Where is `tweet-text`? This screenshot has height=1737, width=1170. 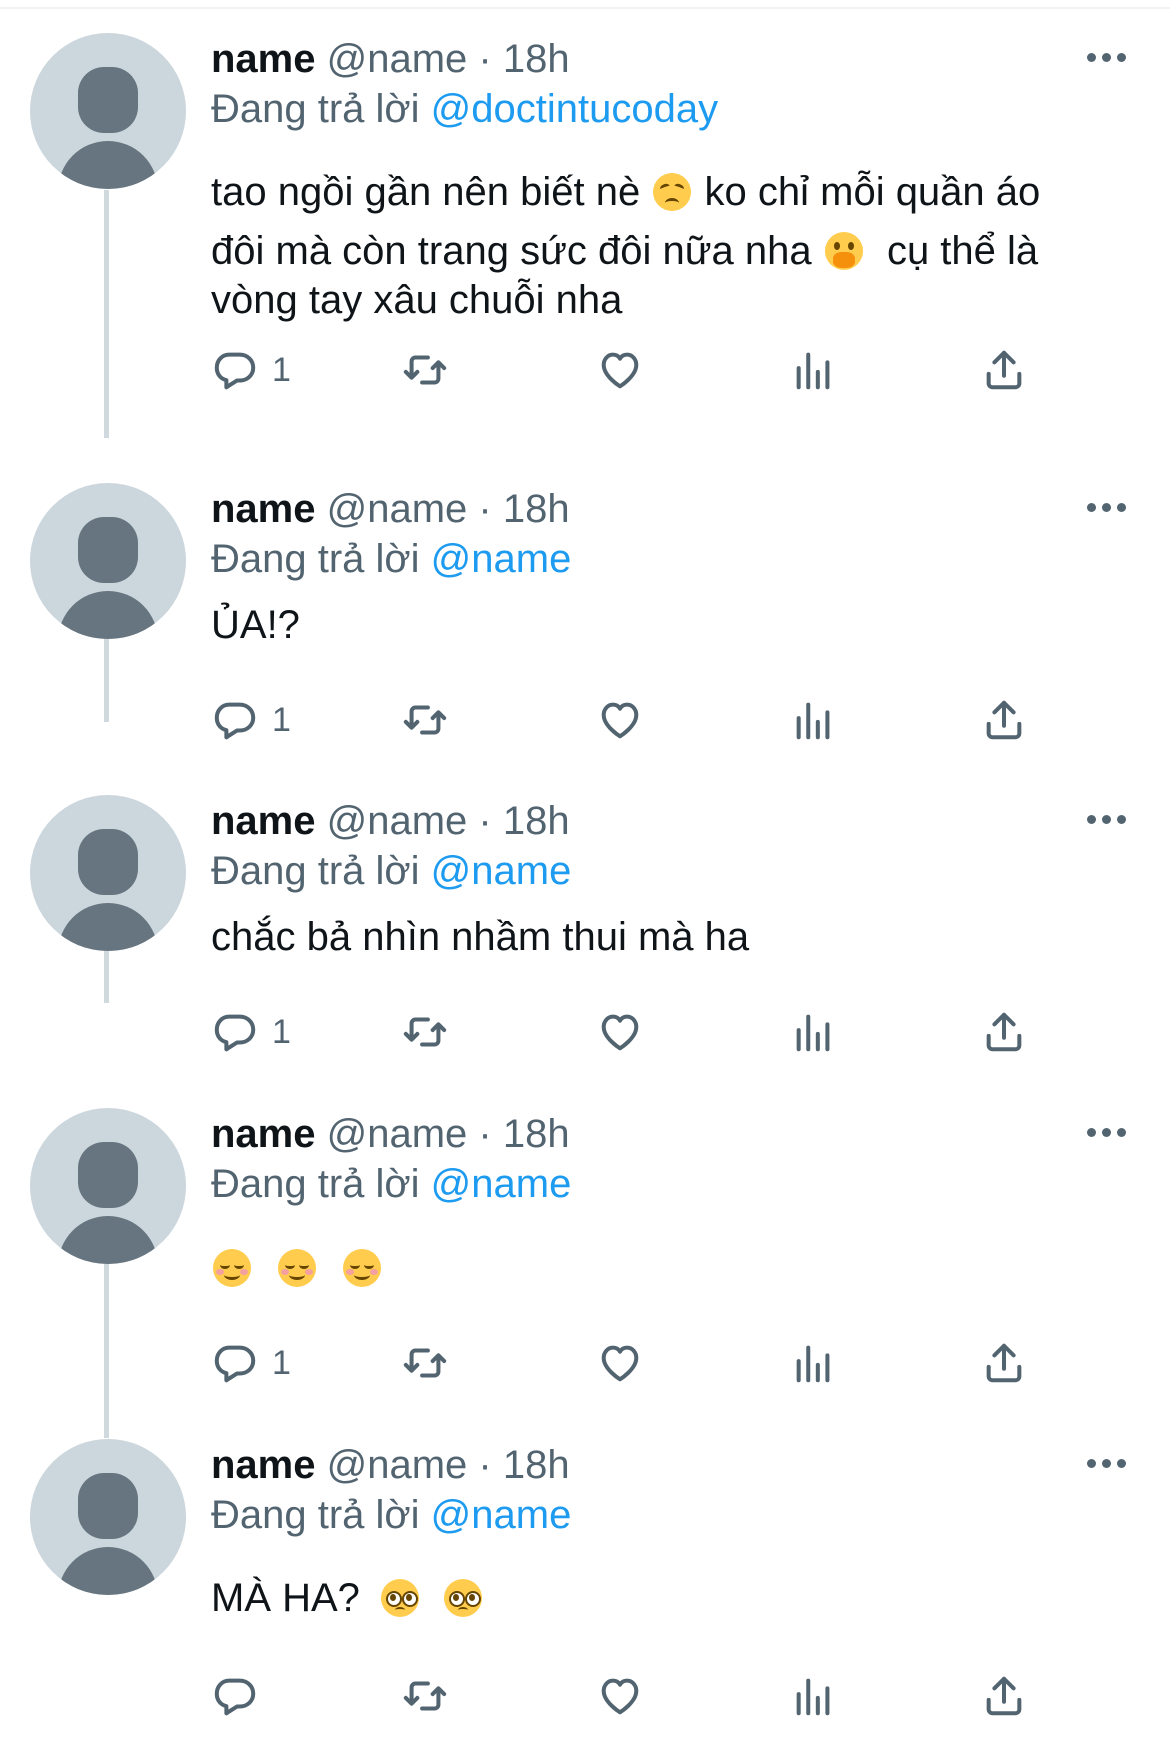 tweet-text is located at coordinates (676, 1268).